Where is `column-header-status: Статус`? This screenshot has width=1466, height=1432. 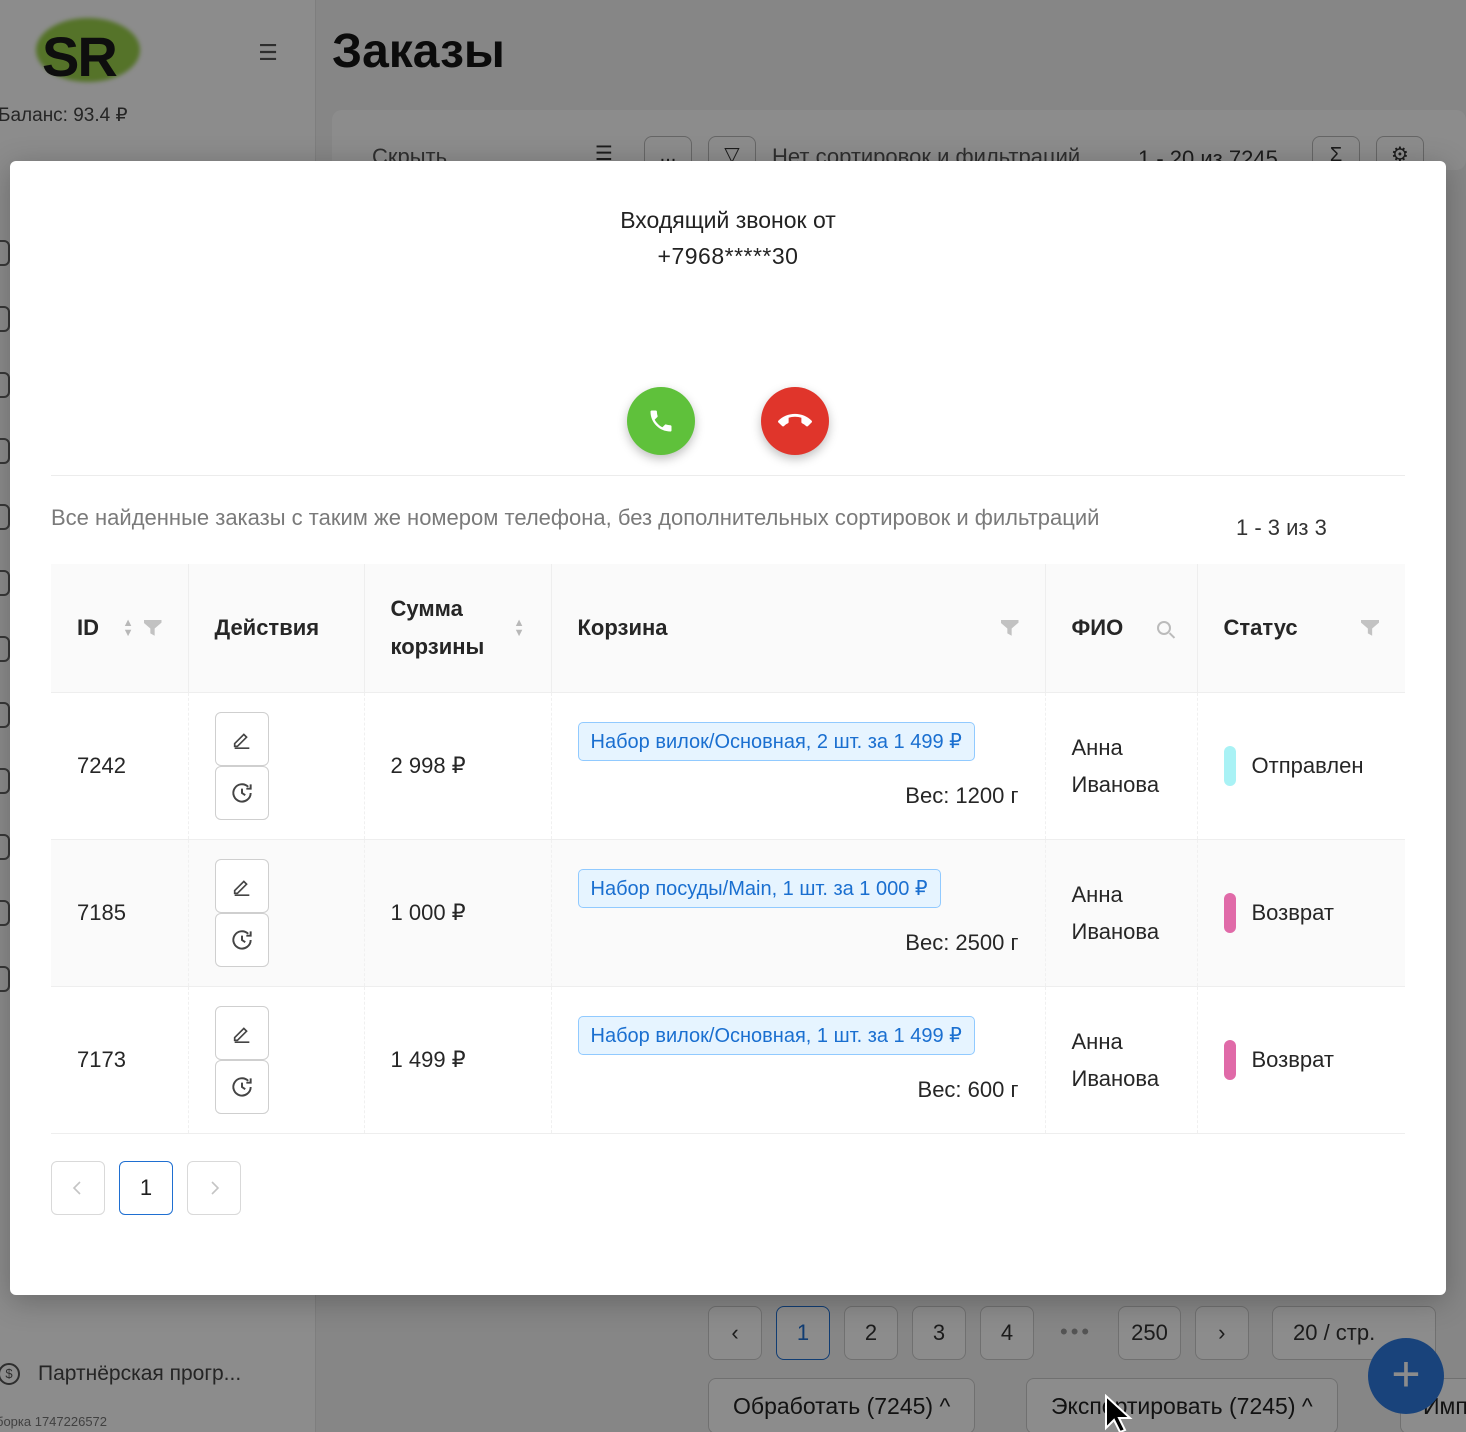
column-header-status: Статус is located at coordinates (1301, 628).